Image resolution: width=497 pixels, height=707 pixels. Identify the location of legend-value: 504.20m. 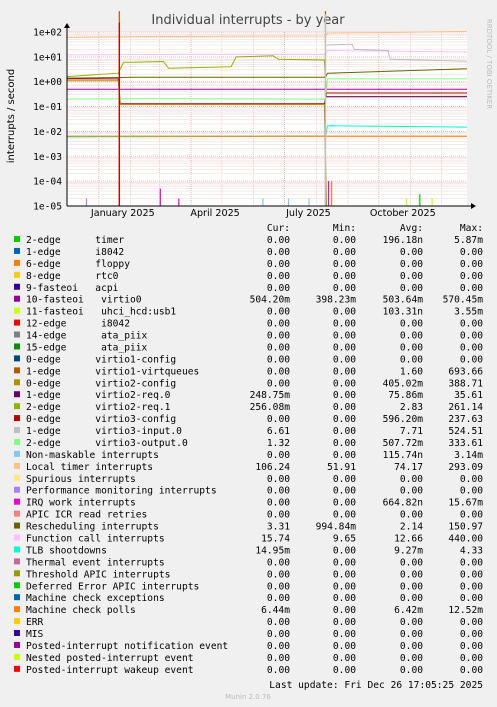
(270, 300).